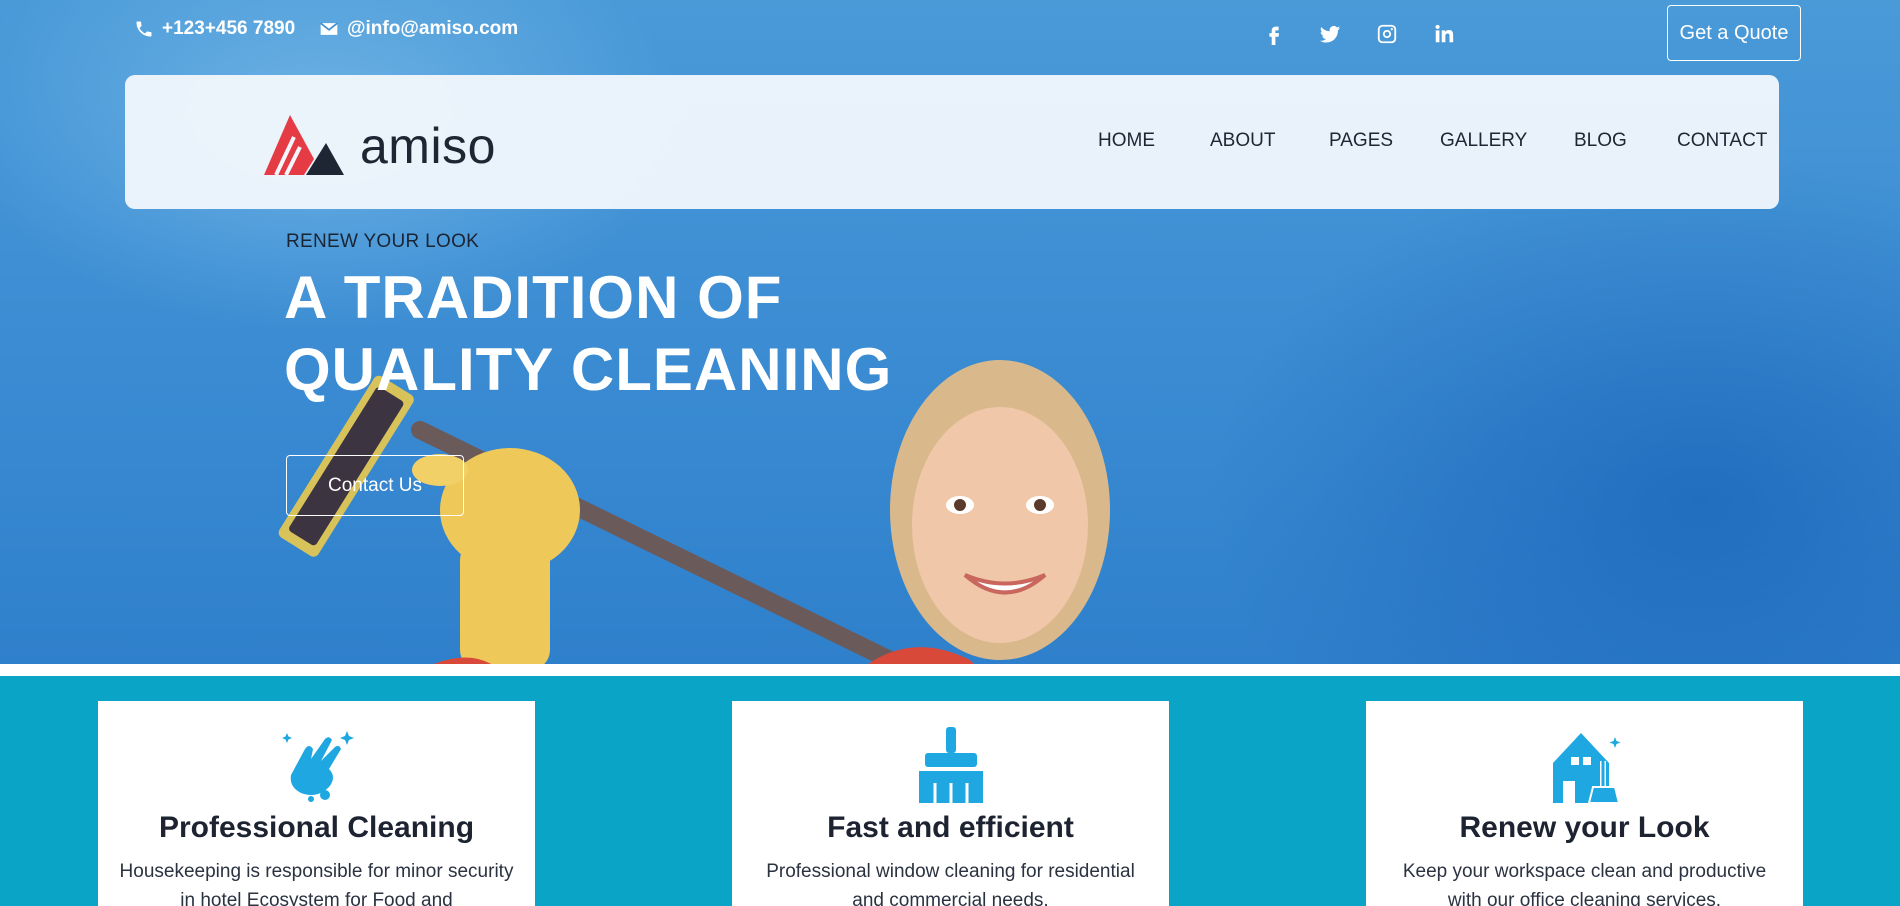 Image resolution: width=1900 pixels, height=906 pixels. Describe the element at coordinates (950, 827) in the screenshot. I see `service-title: Fast and efficient` at that location.